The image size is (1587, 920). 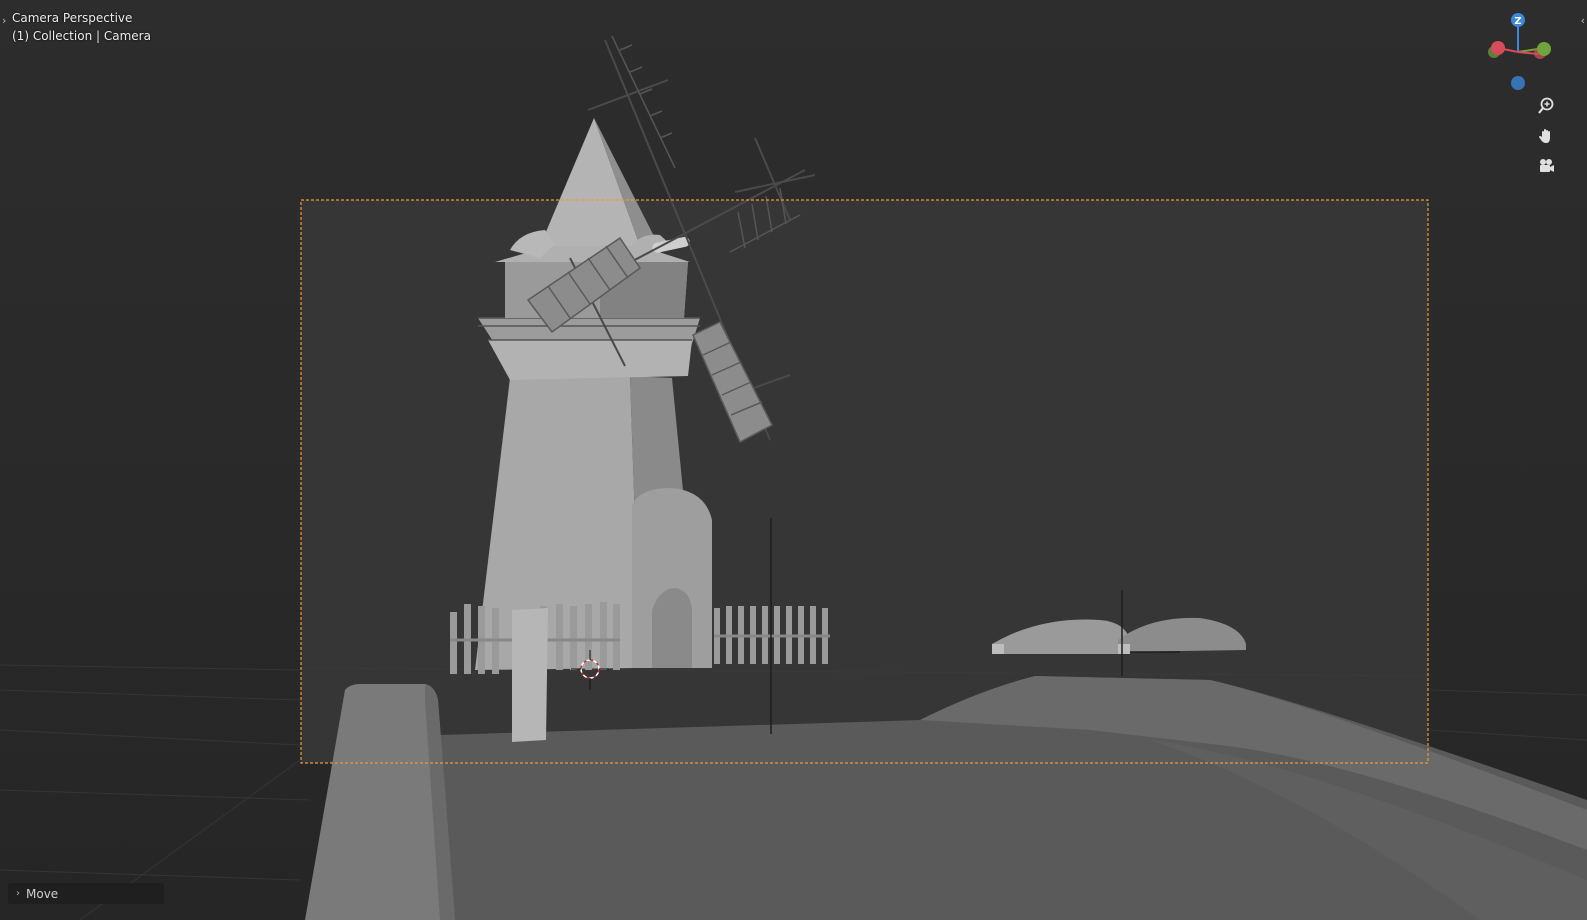 What do you see at coordinates (1517, 21) in the screenshot?
I see `z-axis-label: Z` at bounding box center [1517, 21].